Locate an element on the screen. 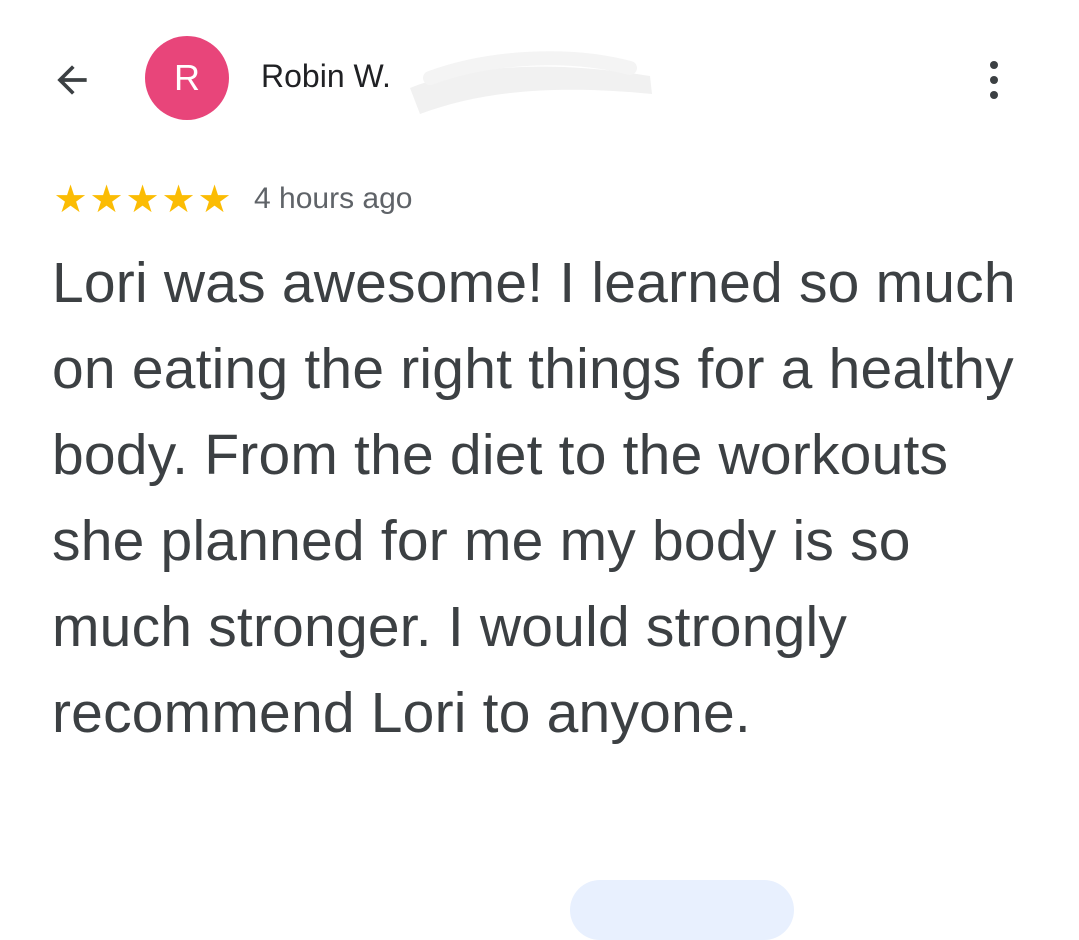 The width and height of the screenshot is (1079, 940). more-vert-icon is located at coordinates (994, 65).